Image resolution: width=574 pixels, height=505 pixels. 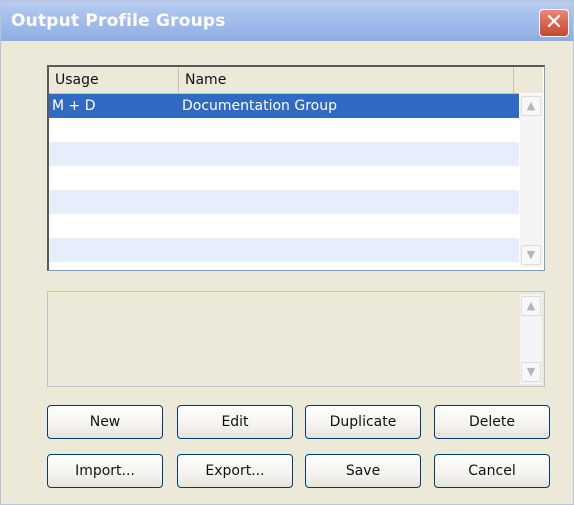 What do you see at coordinates (259, 106) in the screenshot?
I see `row-name-cell: Documentation Group` at bounding box center [259, 106].